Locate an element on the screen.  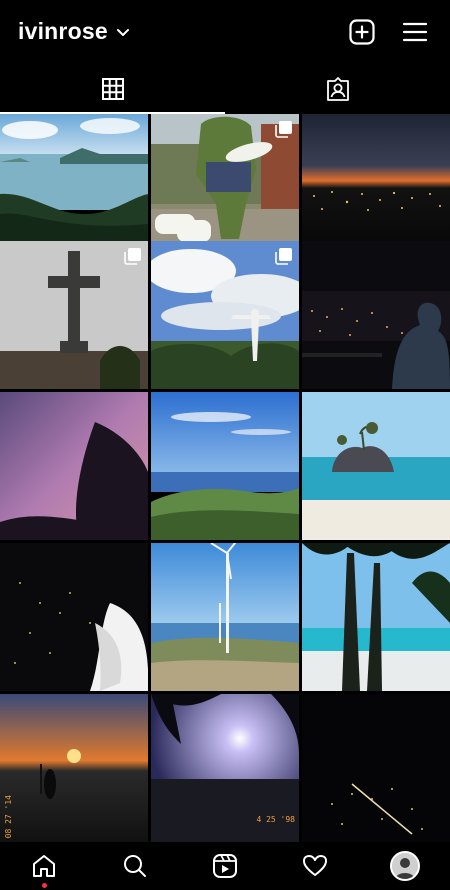
heart-icon is located at coordinates (315, 865).